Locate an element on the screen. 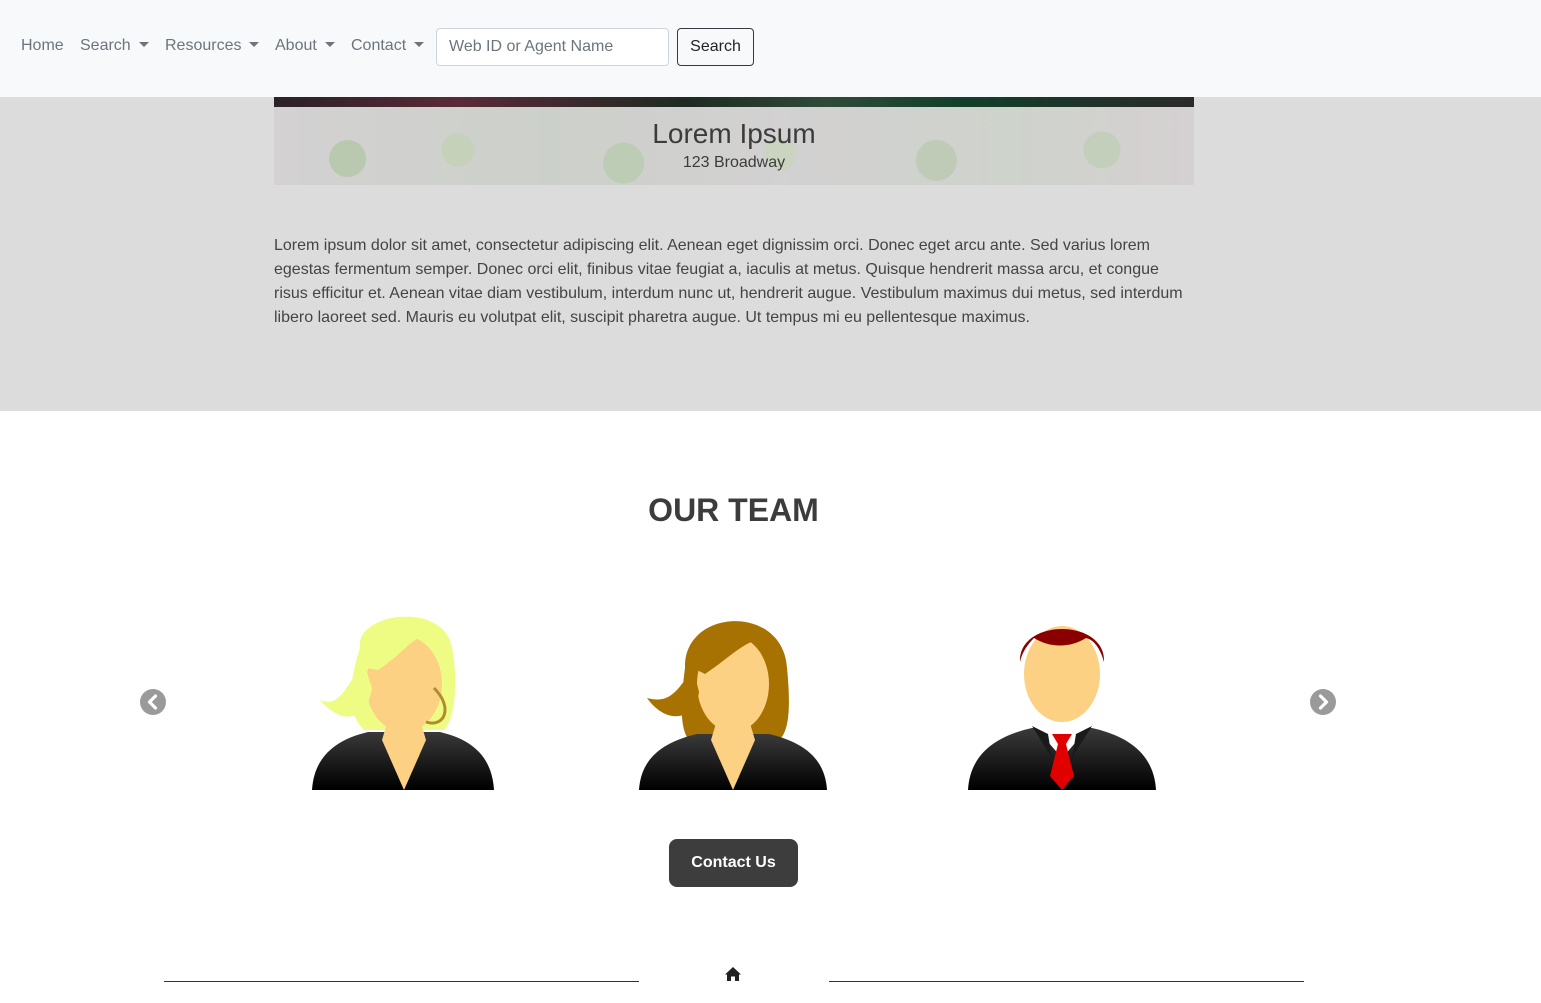 Image resolution: width=1541 pixels, height=1003 pixels. chevron-left-circle-icon is located at coordinates (152, 702).